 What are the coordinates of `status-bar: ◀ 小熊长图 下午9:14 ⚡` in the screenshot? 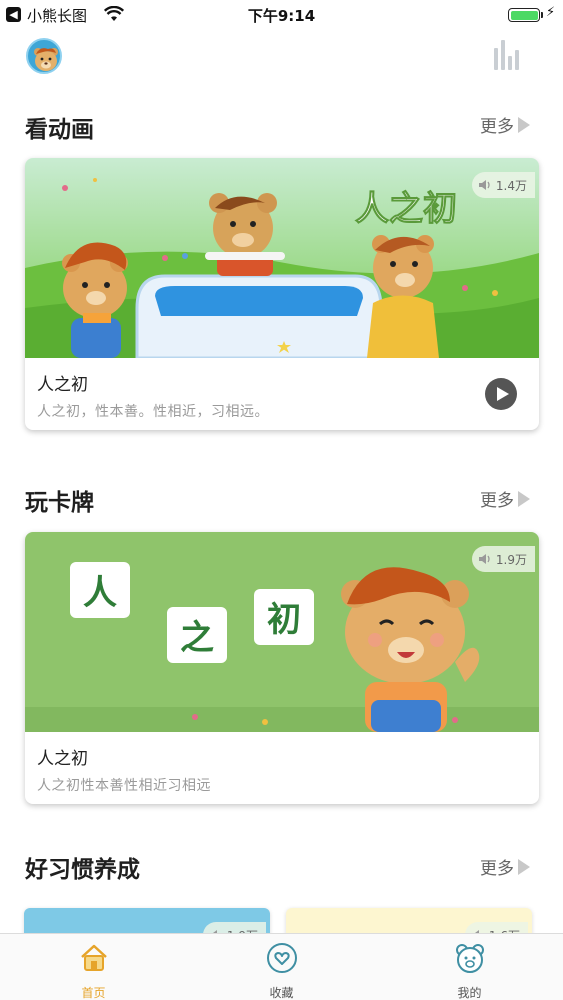 It's located at (281, 15).